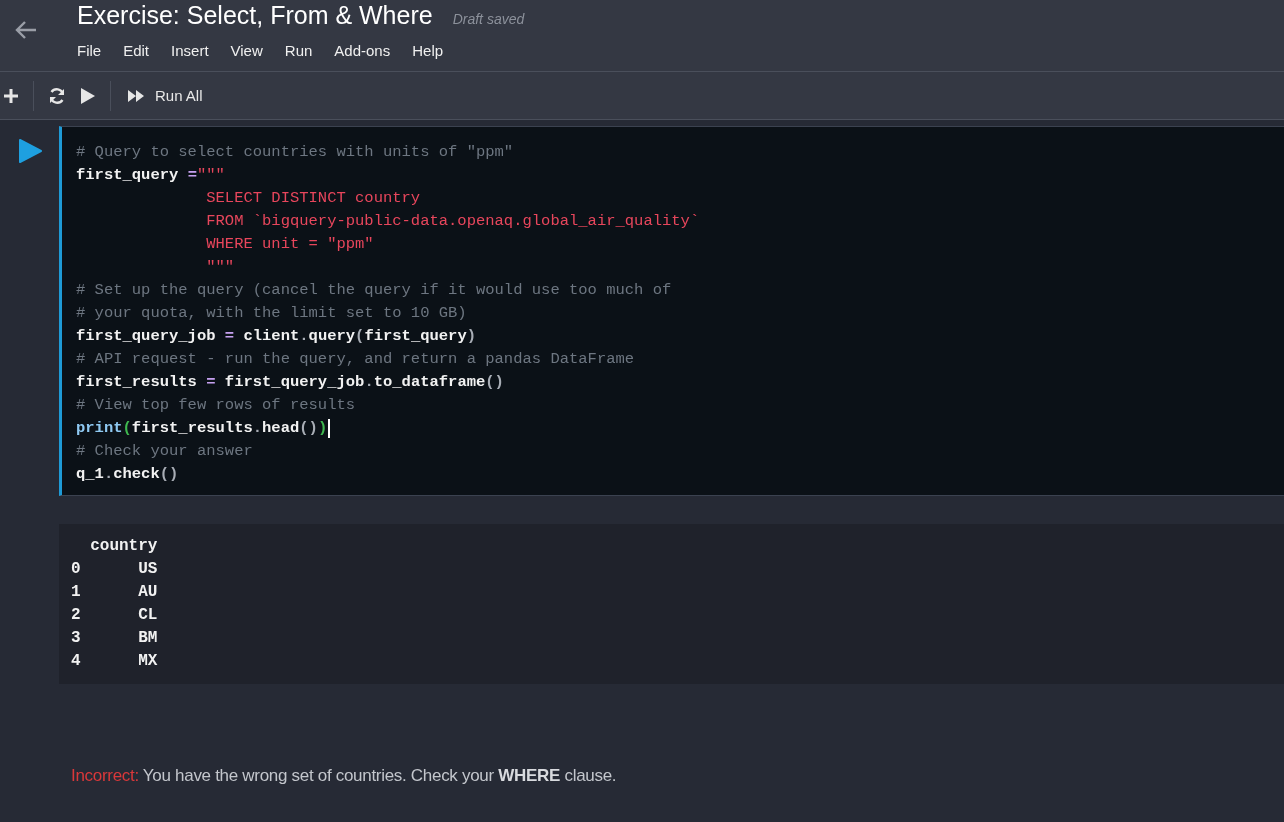 The width and height of the screenshot is (1284, 822). What do you see at coordinates (290, 382) in the screenshot?
I see `code-line: first_results = first_query_job.to_dataframe()` at bounding box center [290, 382].